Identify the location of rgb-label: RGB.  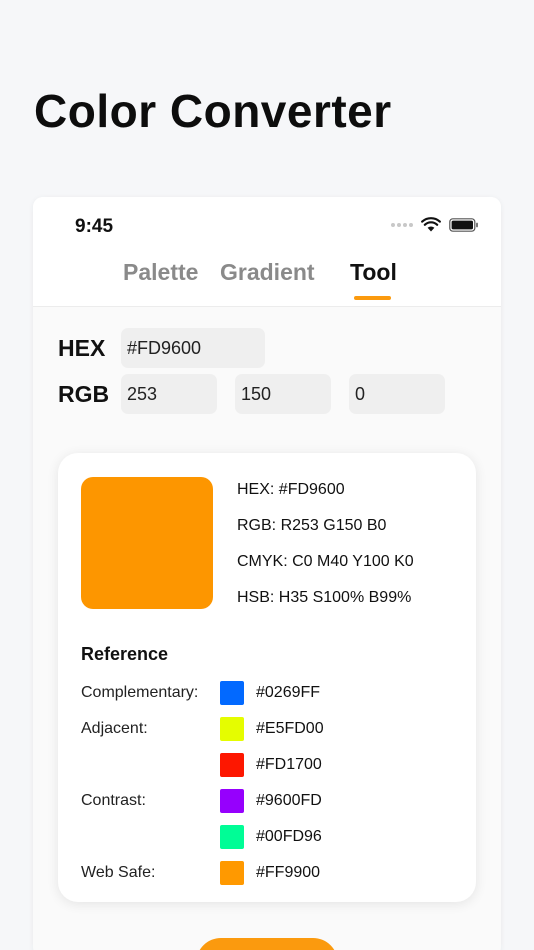
(84, 394).